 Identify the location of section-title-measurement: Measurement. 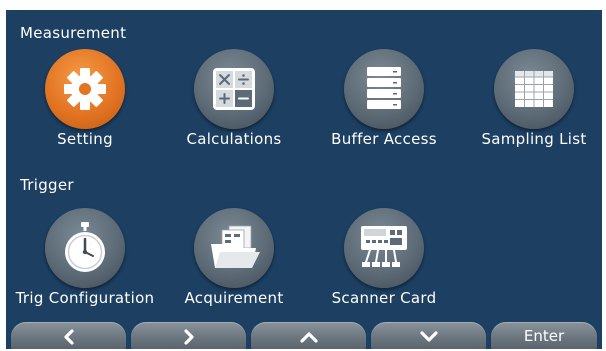
(73, 33).